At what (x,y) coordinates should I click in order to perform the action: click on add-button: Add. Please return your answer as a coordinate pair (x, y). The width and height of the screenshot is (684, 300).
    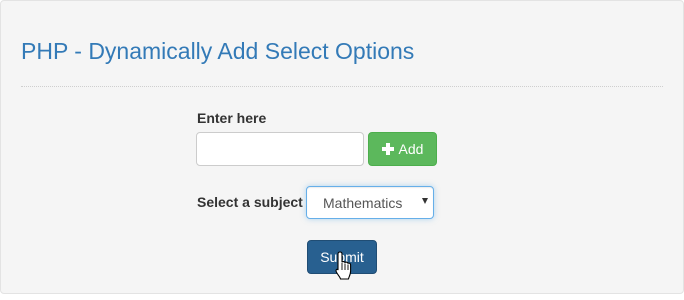
    Looking at the image, I should click on (402, 149).